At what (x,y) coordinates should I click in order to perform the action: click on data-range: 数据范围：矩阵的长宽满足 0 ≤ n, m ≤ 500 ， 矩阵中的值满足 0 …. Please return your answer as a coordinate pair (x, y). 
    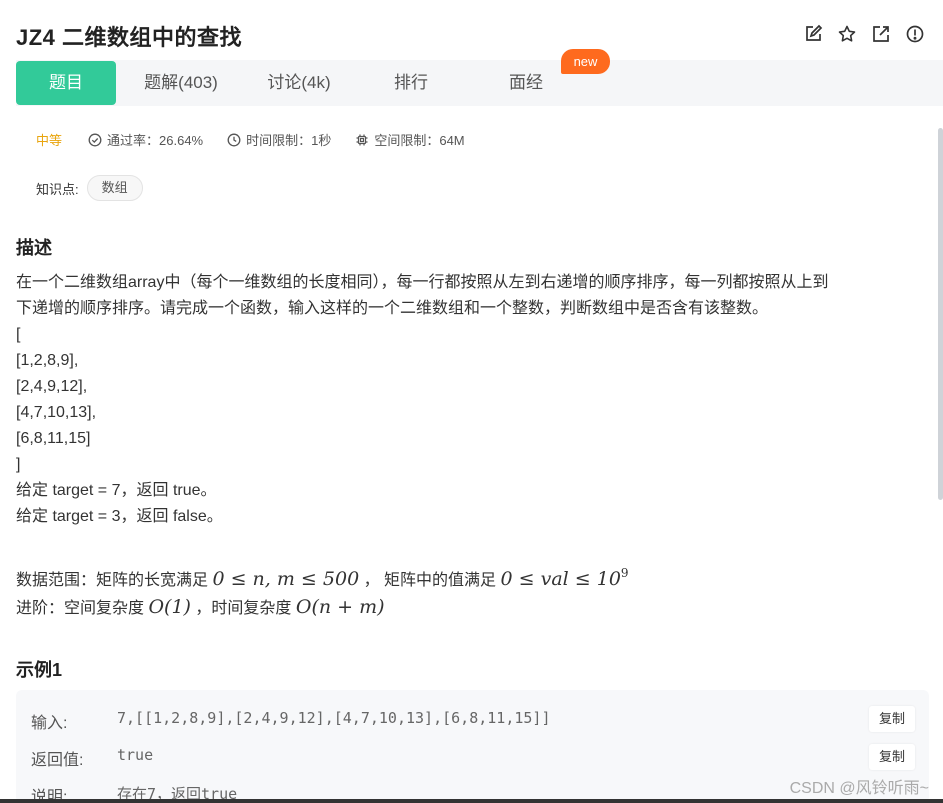
    Looking at the image, I should click on (471, 577).